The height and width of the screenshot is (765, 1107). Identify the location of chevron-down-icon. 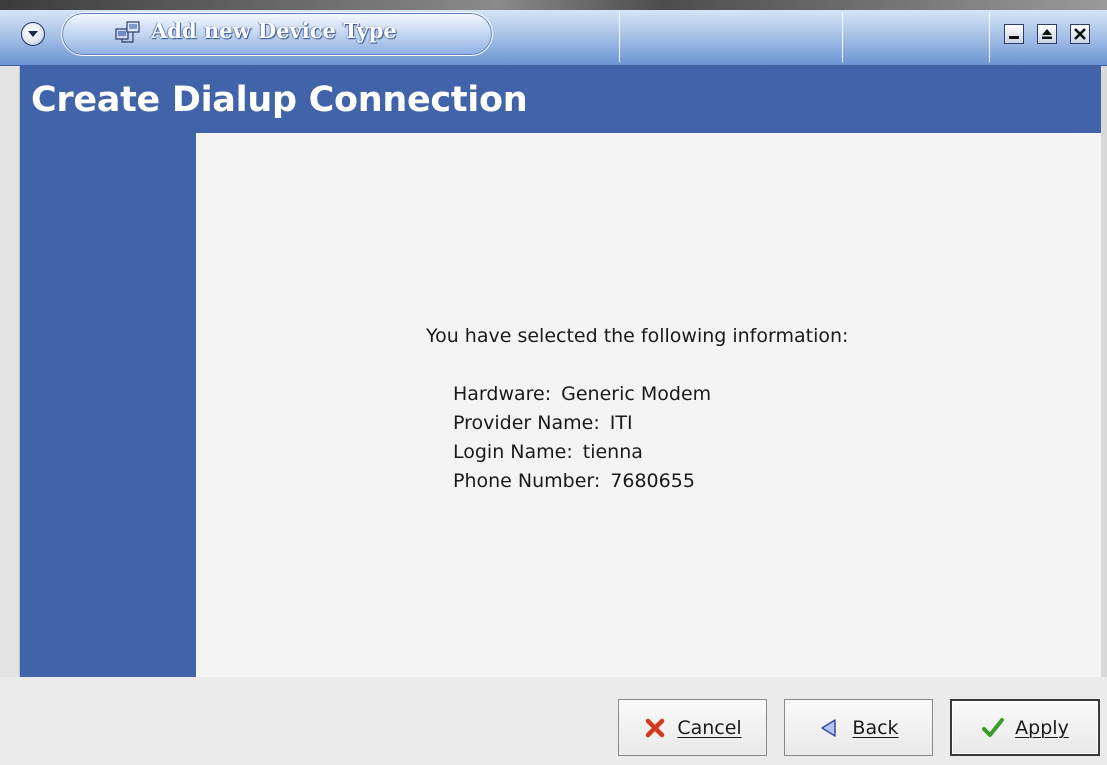
(33, 34).